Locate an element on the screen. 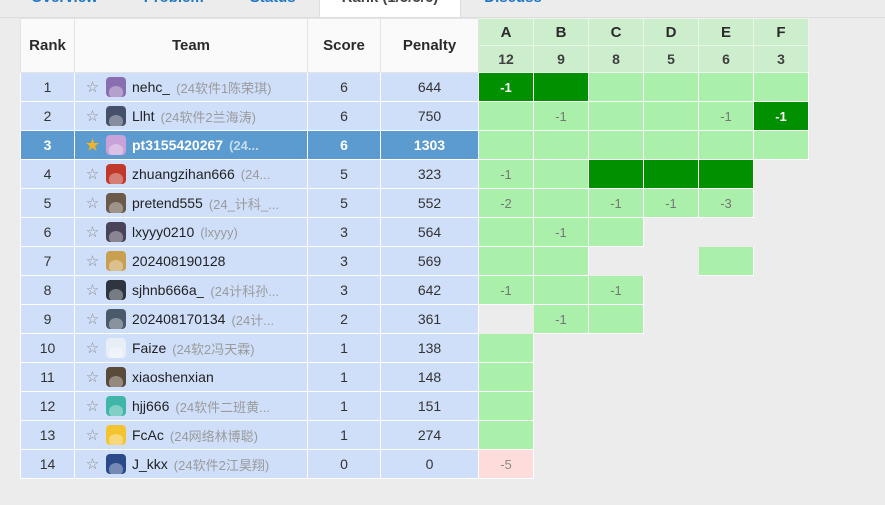  team-name: xiaoshenxian is located at coordinates (173, 377).